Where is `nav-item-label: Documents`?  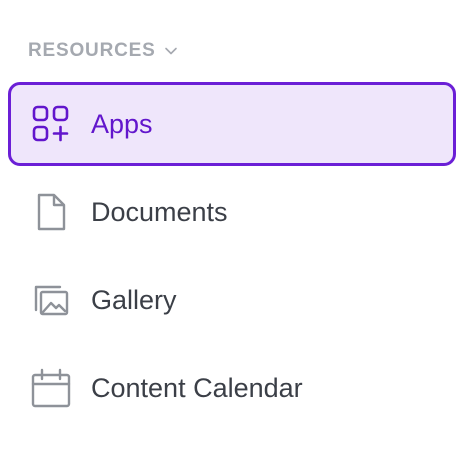
nav-item-label: Documents is located at coordinates (159, 211).